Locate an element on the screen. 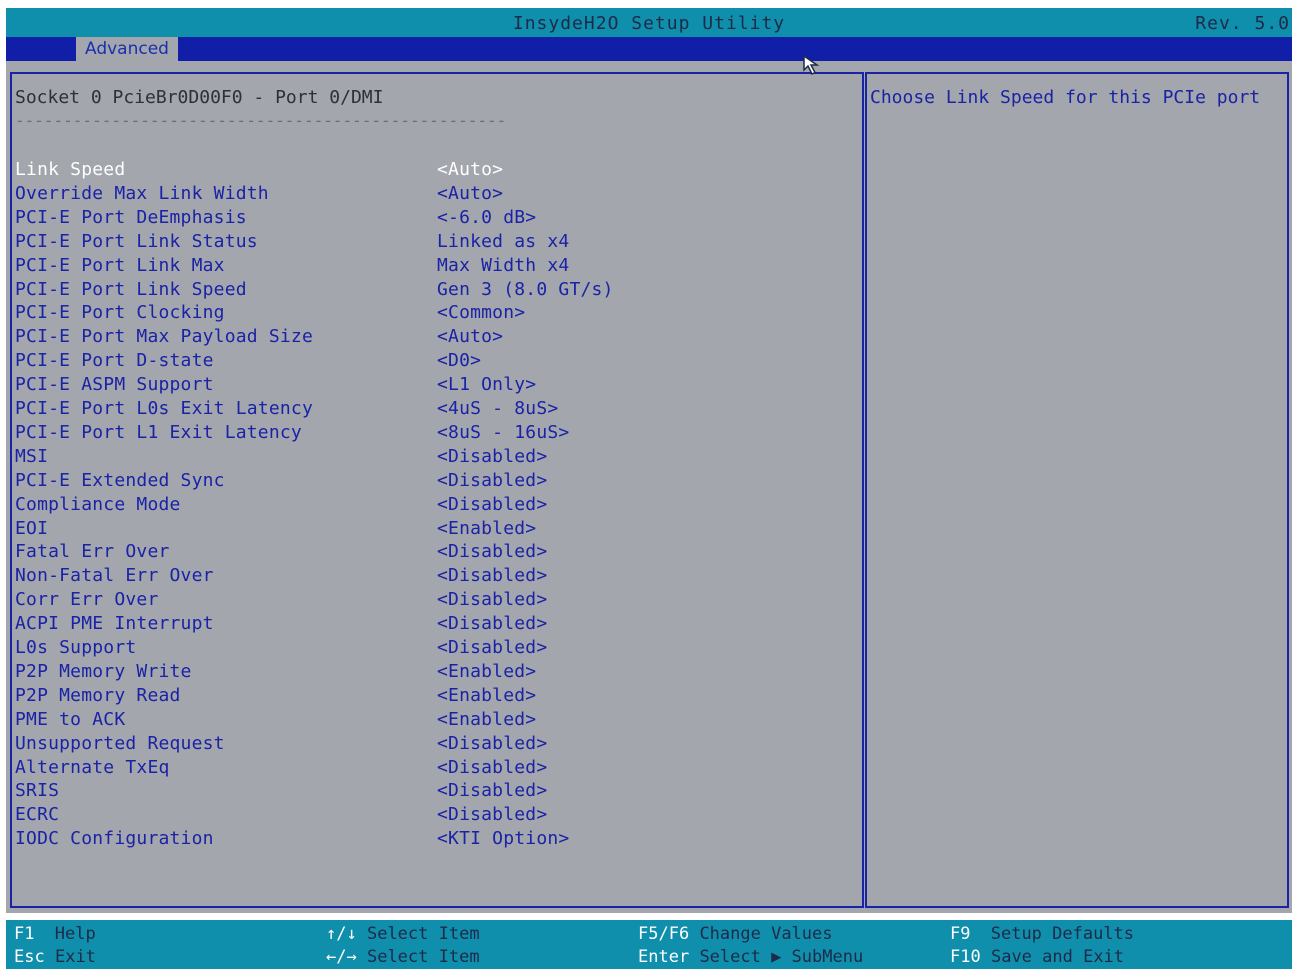 Image resolution: width=1298 pixels, height=969 pixels. setting-value: <KTI Option> is located at coordinates (503, 838).